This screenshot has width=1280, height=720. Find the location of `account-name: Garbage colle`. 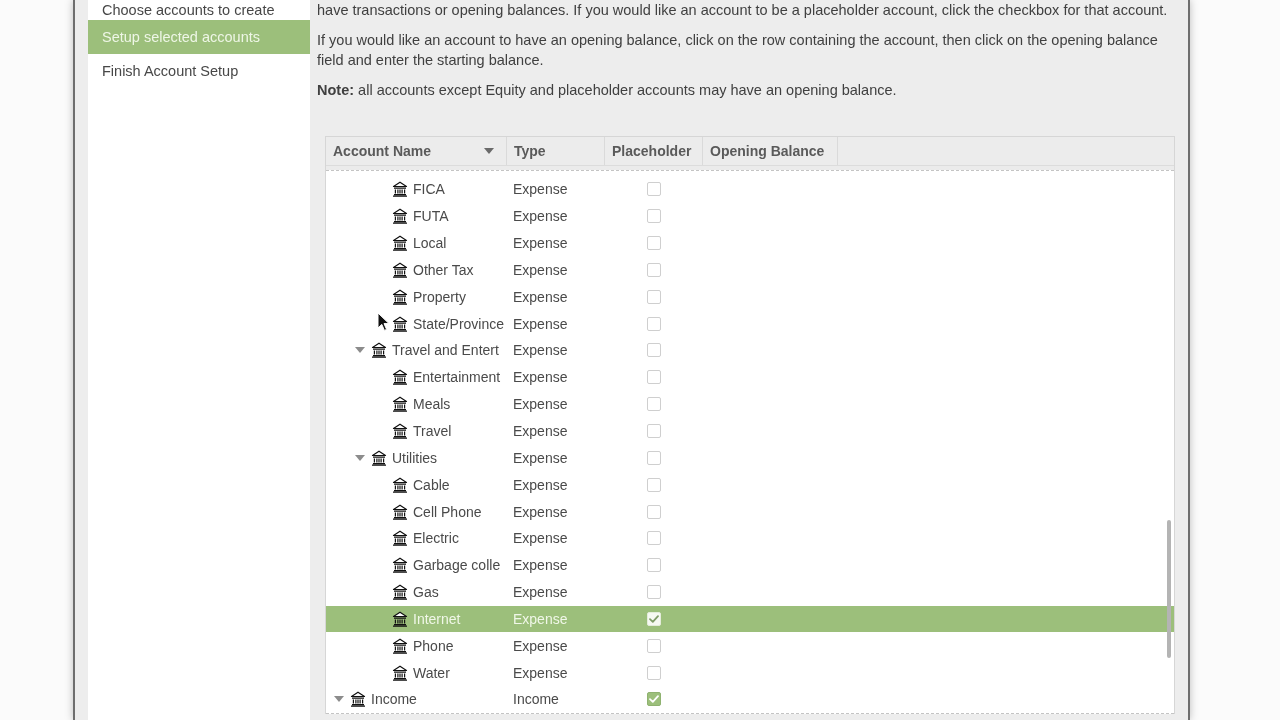

account-name: Garbage colle is located at coordinates (457, 565).